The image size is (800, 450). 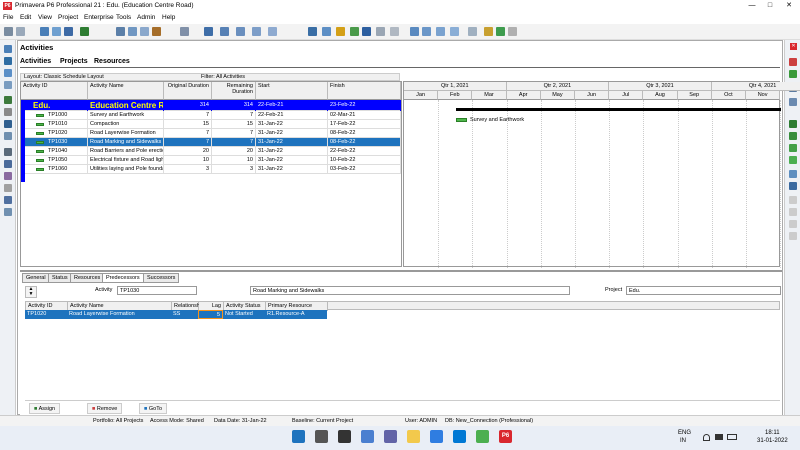 I want to click on timescale-icon, so click(x=440, y=31).